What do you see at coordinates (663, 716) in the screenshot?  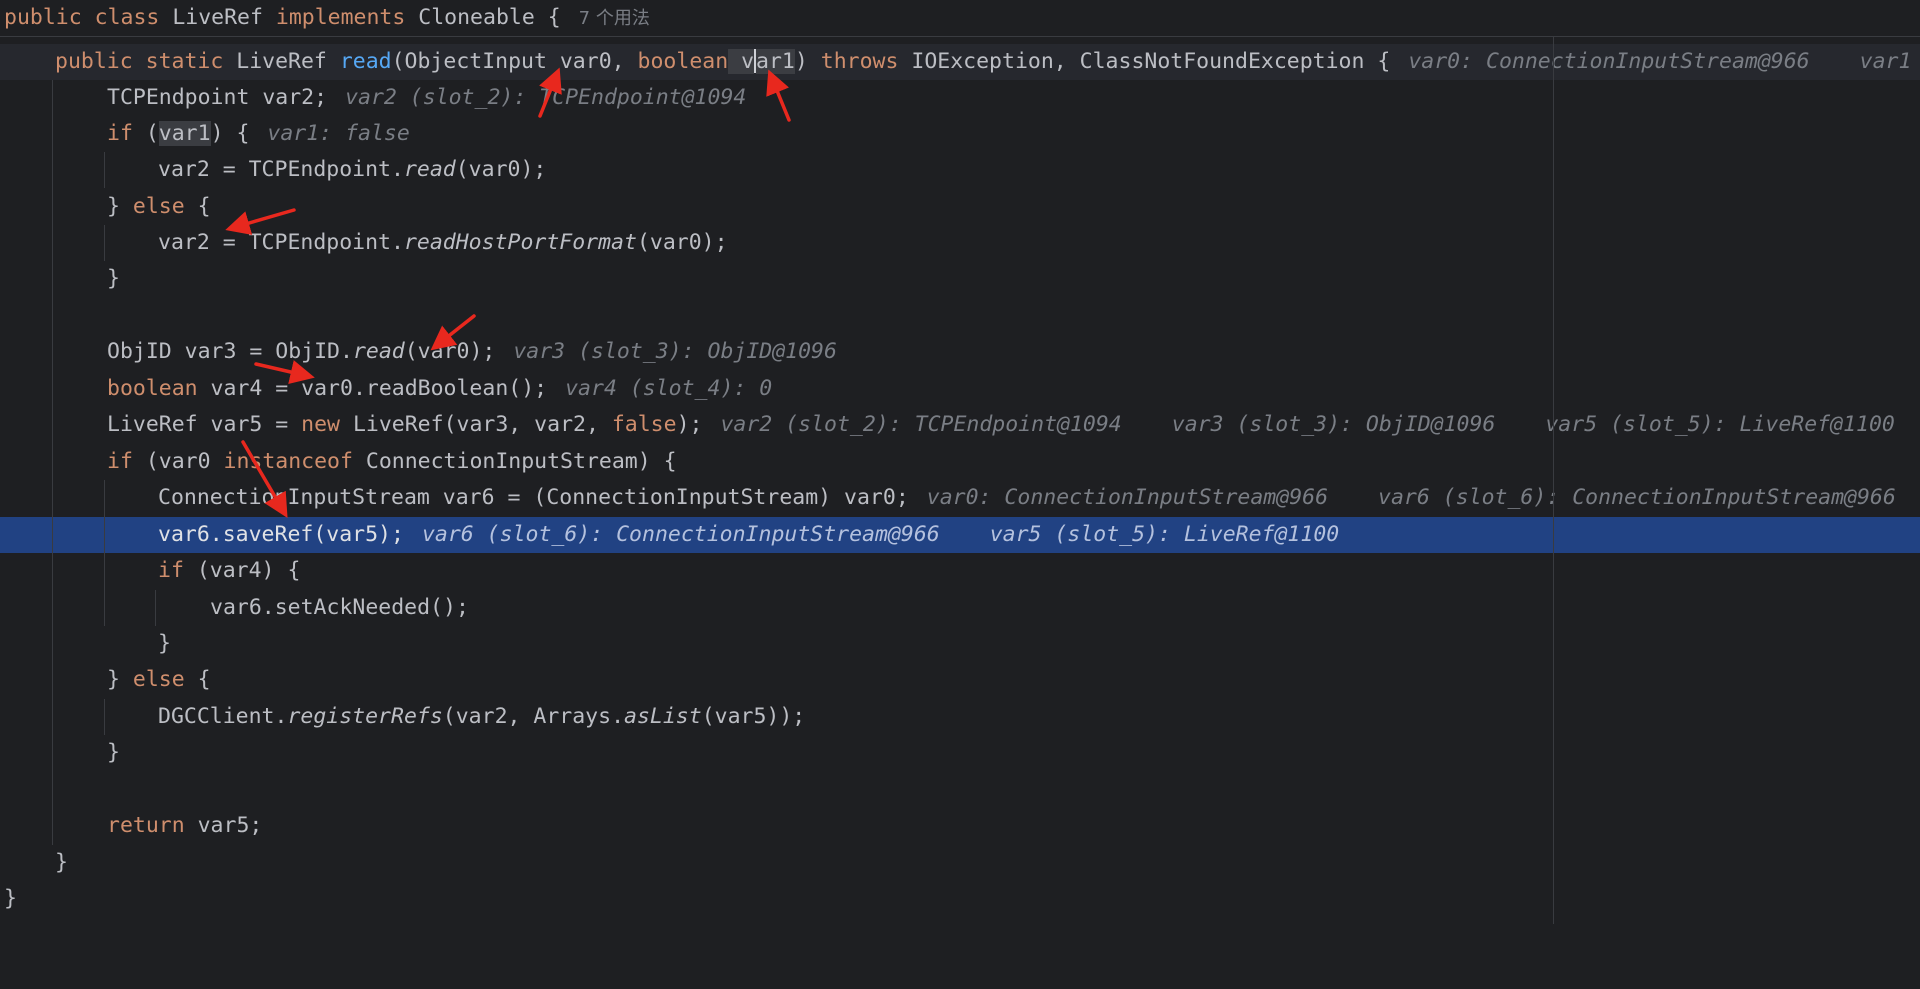 I see `static-call: asList` at bounding box center [663, 716].